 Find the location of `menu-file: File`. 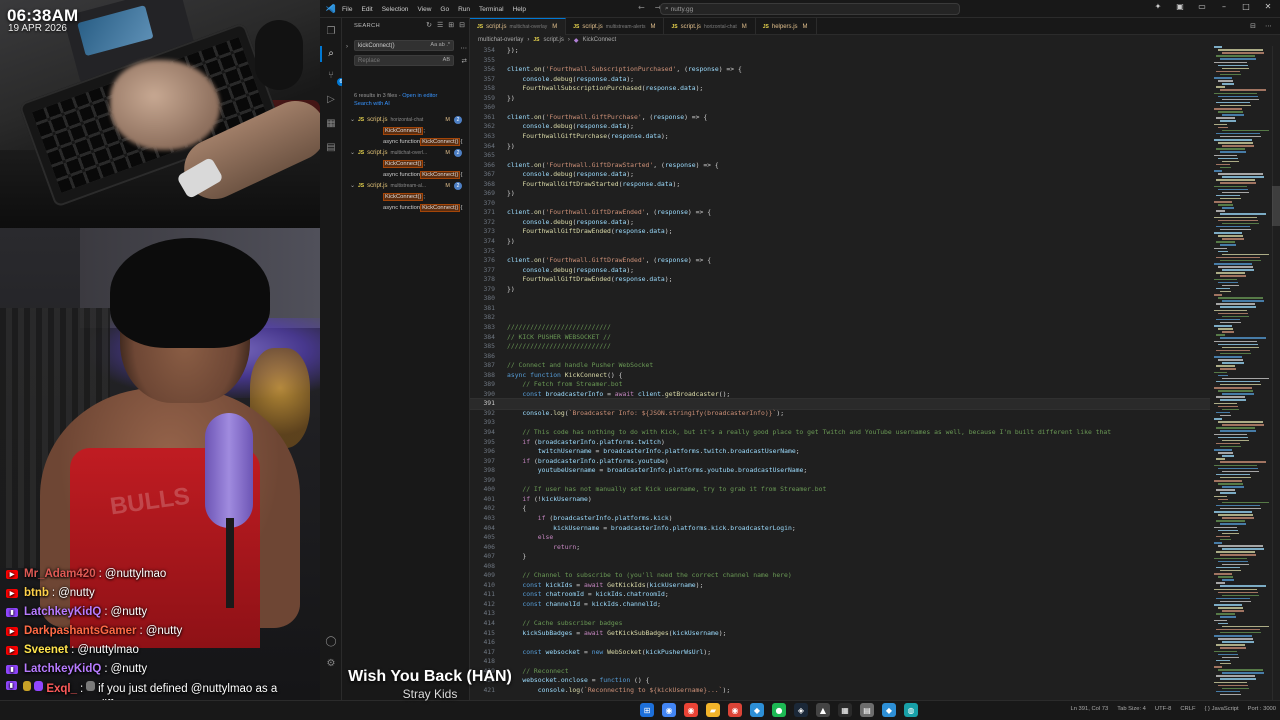

menu-file: File is located at coordinates (347, 9).